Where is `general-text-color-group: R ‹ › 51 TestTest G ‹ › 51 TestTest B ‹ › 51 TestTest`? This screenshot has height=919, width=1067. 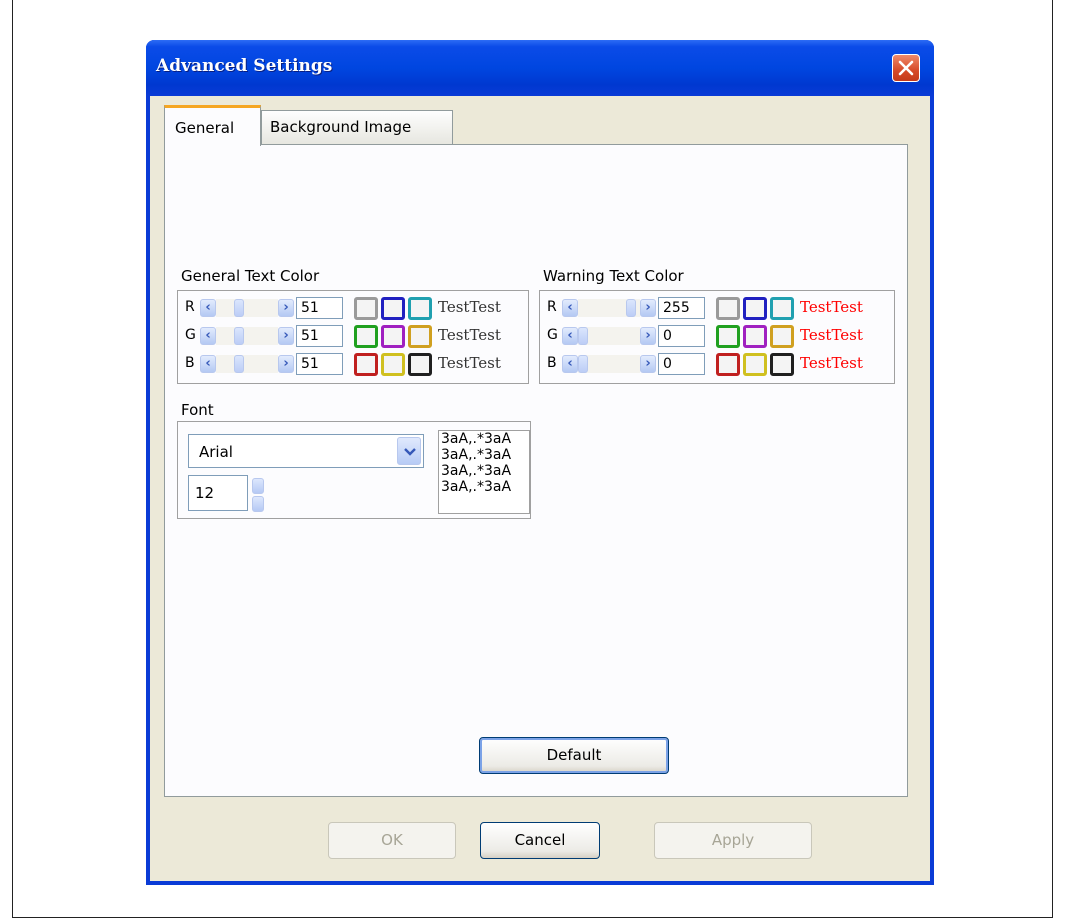
general-text-color-group: R ‹ › 51 TestTest G ‹ › 51 TestTest B ‹ › 51 TestTest is located at coordinates (353, 337).